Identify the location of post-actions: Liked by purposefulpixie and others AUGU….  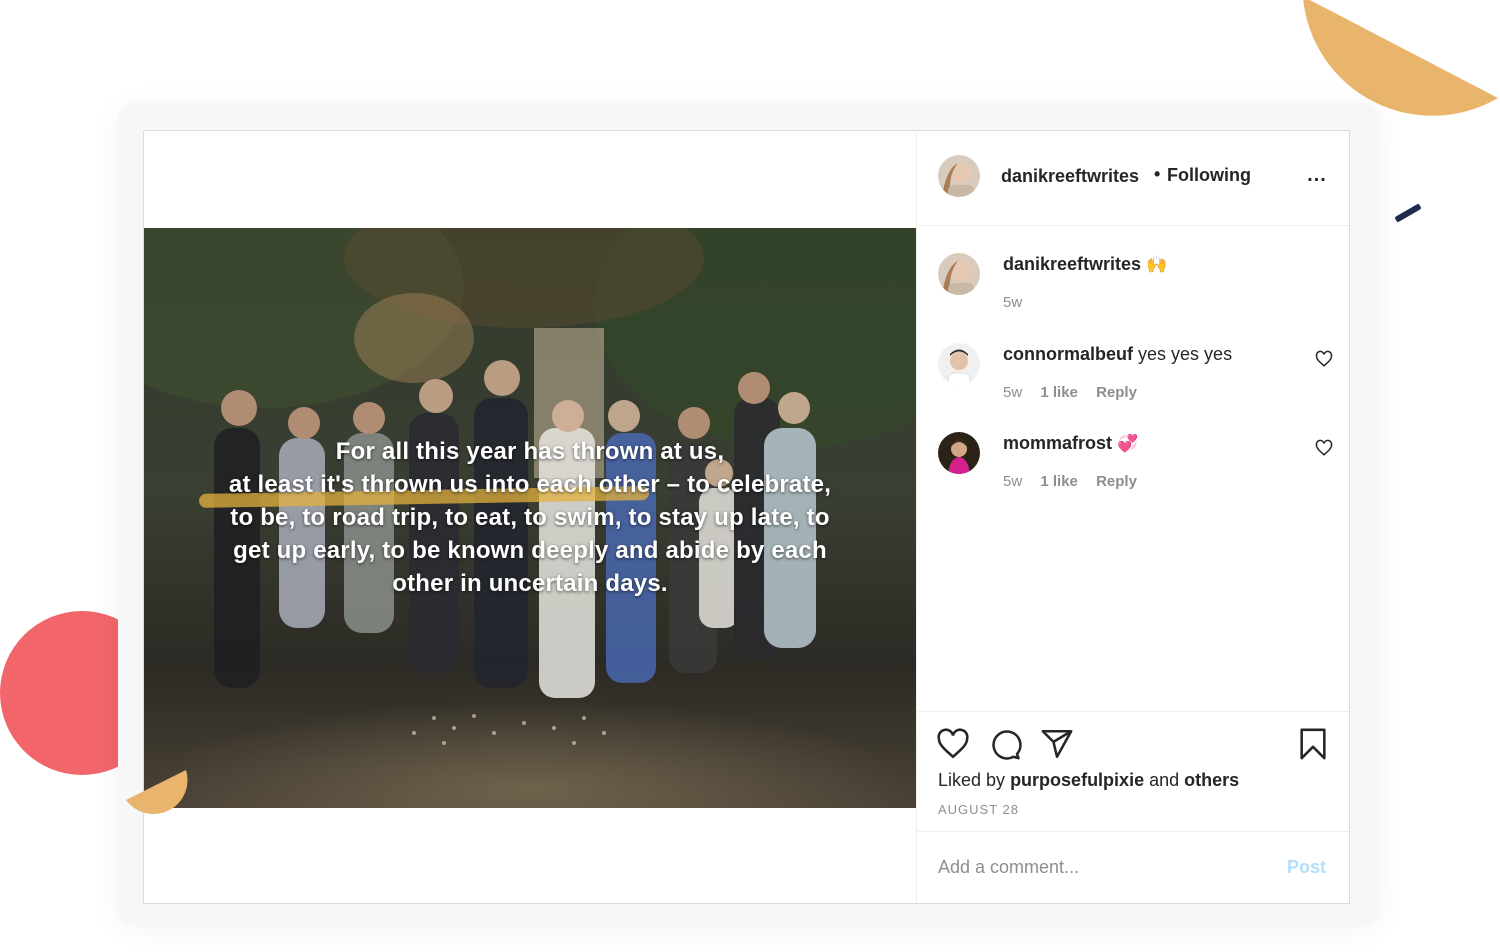
(1133, 771).